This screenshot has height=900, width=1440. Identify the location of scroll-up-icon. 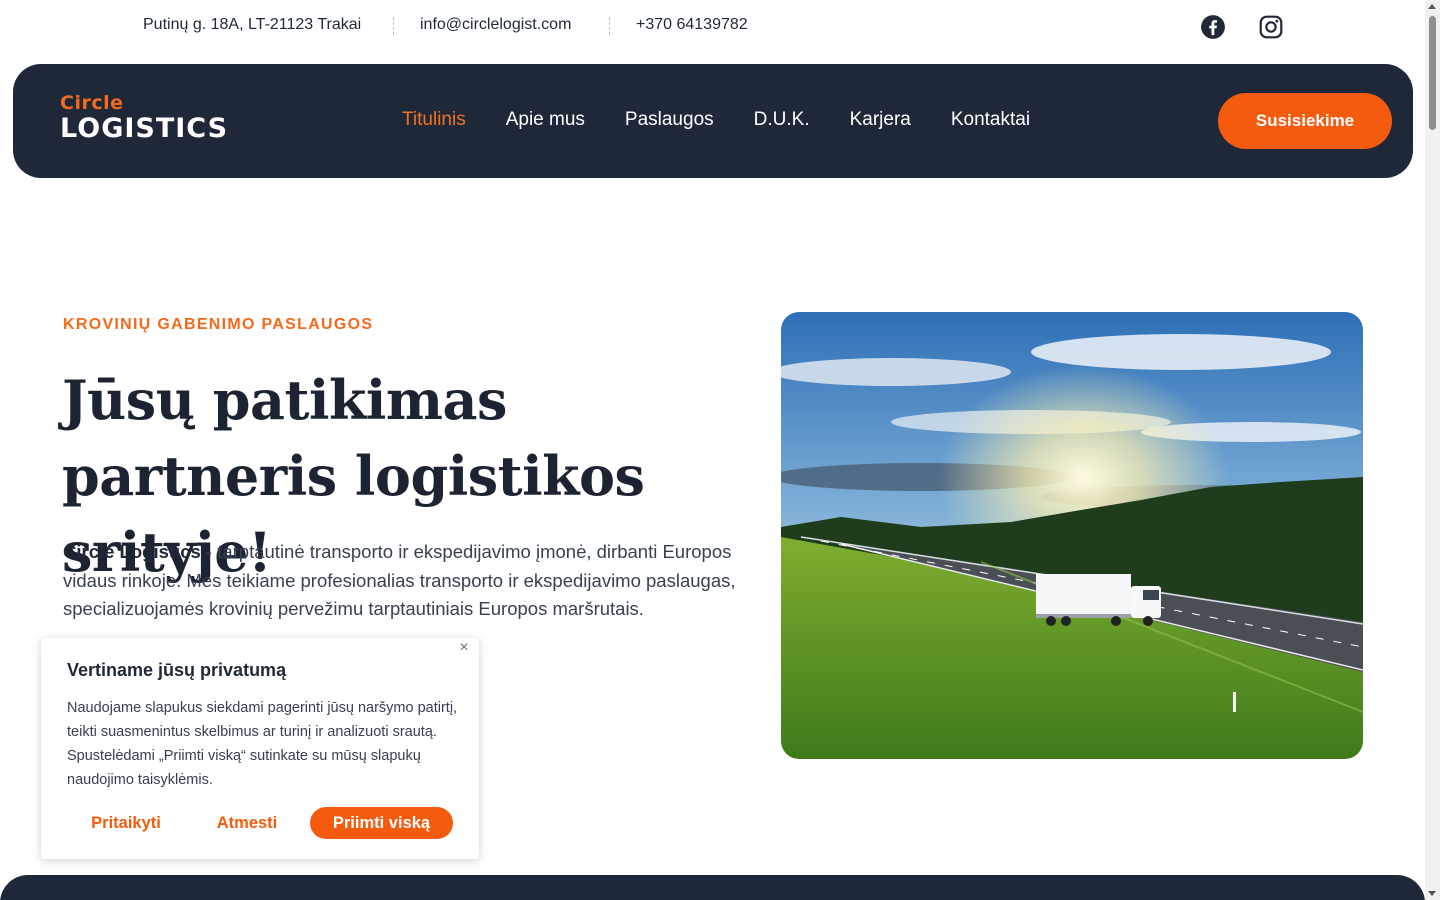
(1432, 6).